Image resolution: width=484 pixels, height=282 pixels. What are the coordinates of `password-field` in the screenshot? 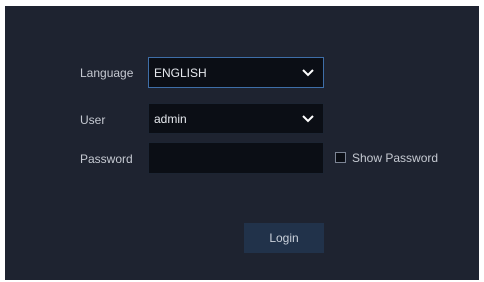 It's located at (236, 158).